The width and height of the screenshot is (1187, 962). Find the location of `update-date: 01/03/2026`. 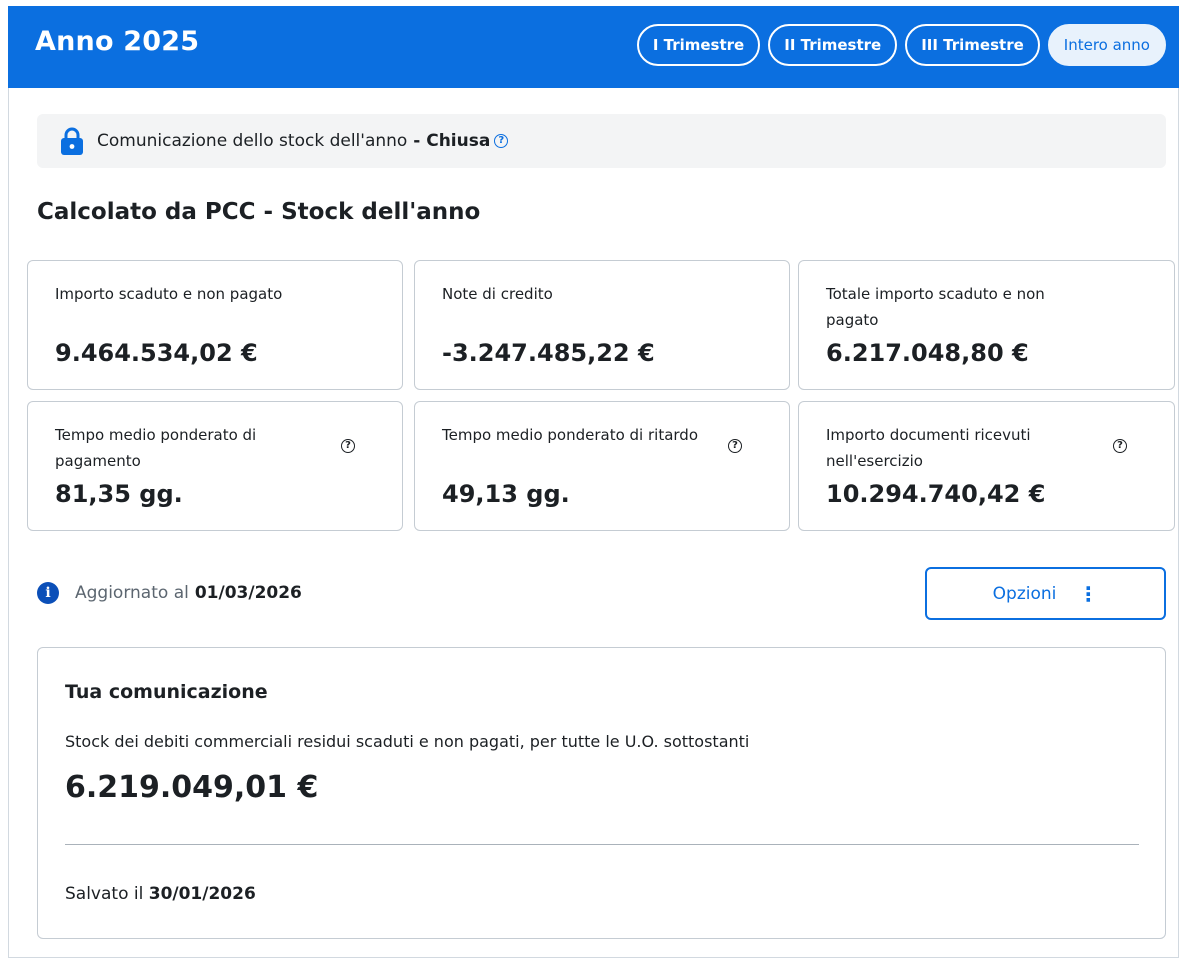

update-date: 01/03/2026 is located at coordinates (248, 593).